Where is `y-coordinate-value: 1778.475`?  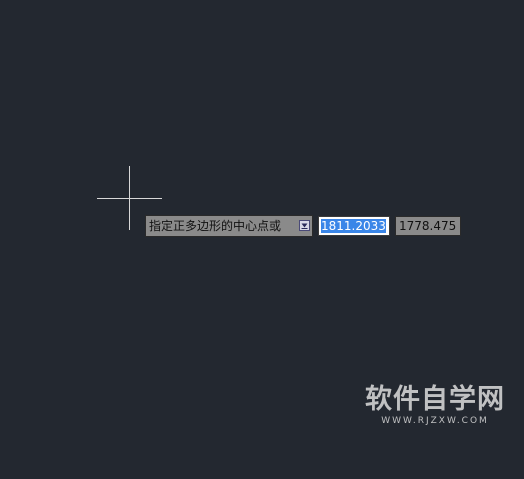
y-coordinate-value: 1778.475 is located at coordinates (428, 226).